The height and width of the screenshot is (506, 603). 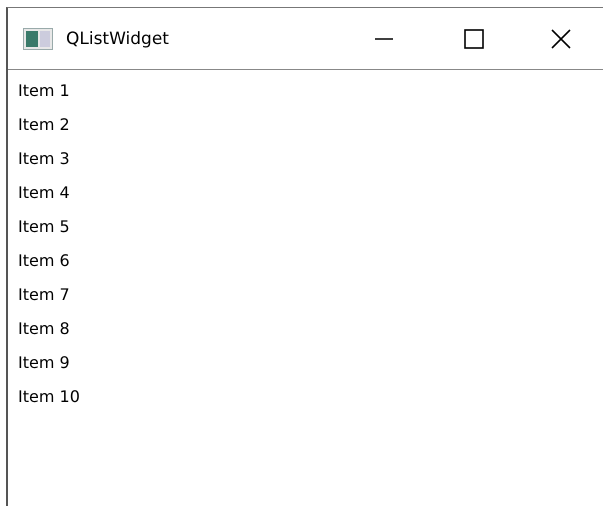 I want to click on list-item: Item 9, so click(x=44, y=363).